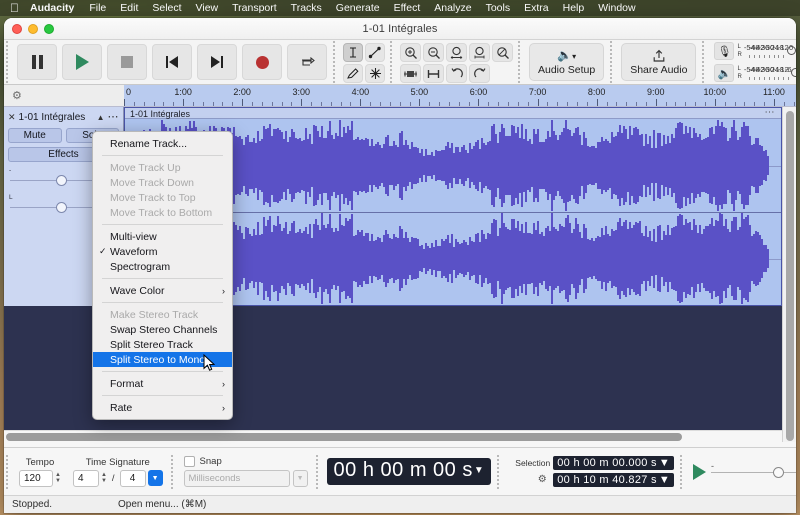  I want to click on clip-titlebar: 1-01 Intégrales ⋯, so click(453, 113).